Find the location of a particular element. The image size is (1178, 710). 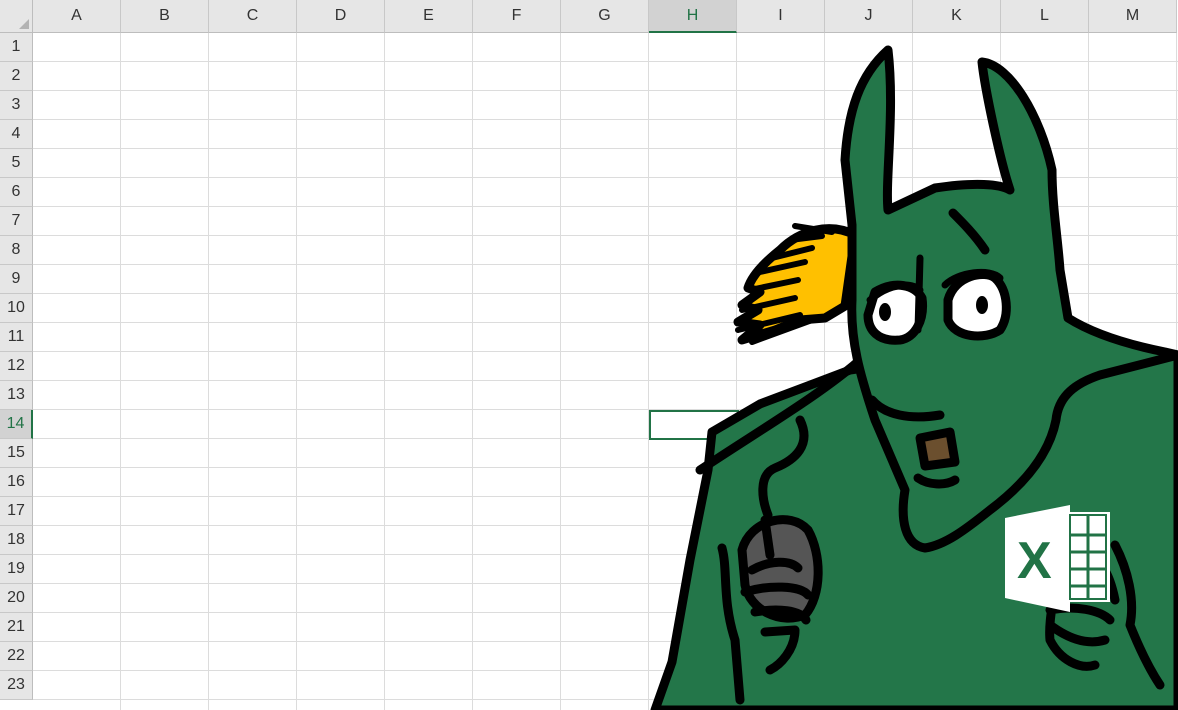

excel-logo-icon: X is located at coordinates (1057, 558).